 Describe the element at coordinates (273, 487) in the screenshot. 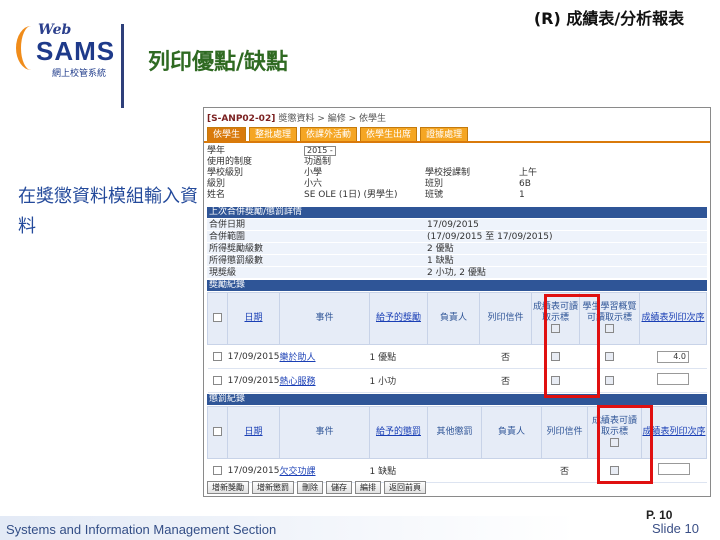

I see `add-punishment-button: 增新懲罰` at that location.